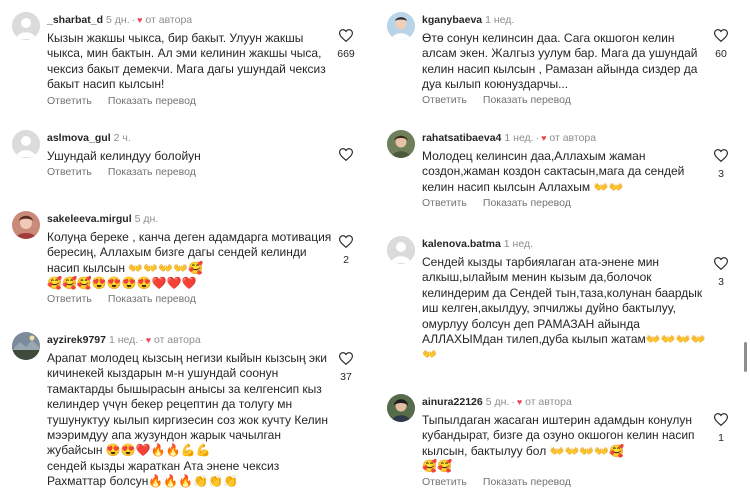 This screenshot has width=750, height=500. Describe the element at coordinates (721, 54) in the screenshot. I see `like-count: 60` at that location.